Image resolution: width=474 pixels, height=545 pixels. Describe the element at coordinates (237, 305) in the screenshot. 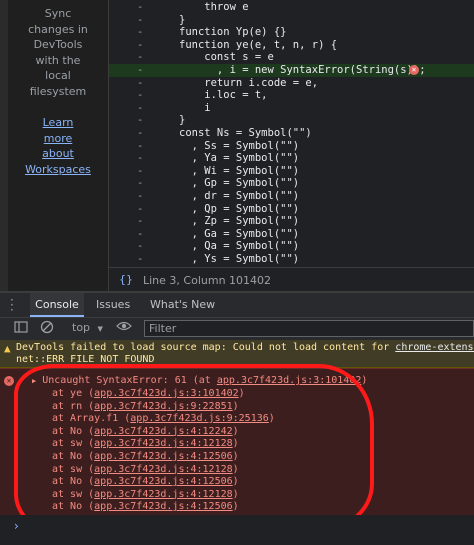

I see `drawer-tabbar: · · · Console Issues What's New` at that location.